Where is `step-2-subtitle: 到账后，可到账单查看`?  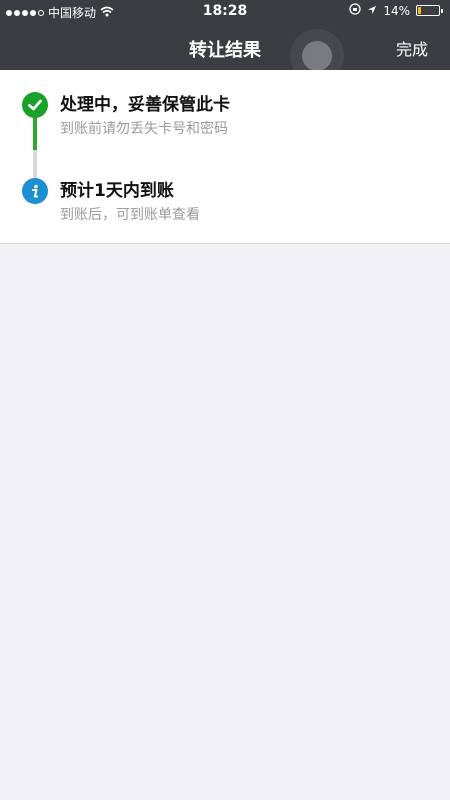 step-2-subtitle: 到账后，可到账单查看 is located at coordinates (130, 215).